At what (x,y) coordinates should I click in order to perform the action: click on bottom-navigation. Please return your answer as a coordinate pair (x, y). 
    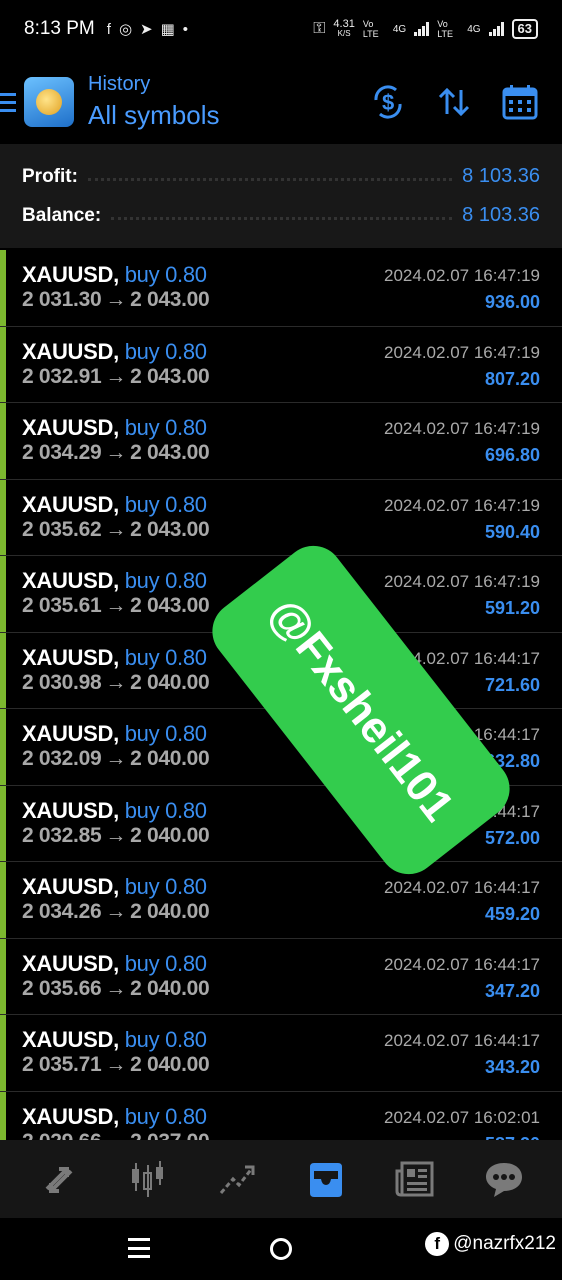
    Looking at the image, I should click on (281, 1179).